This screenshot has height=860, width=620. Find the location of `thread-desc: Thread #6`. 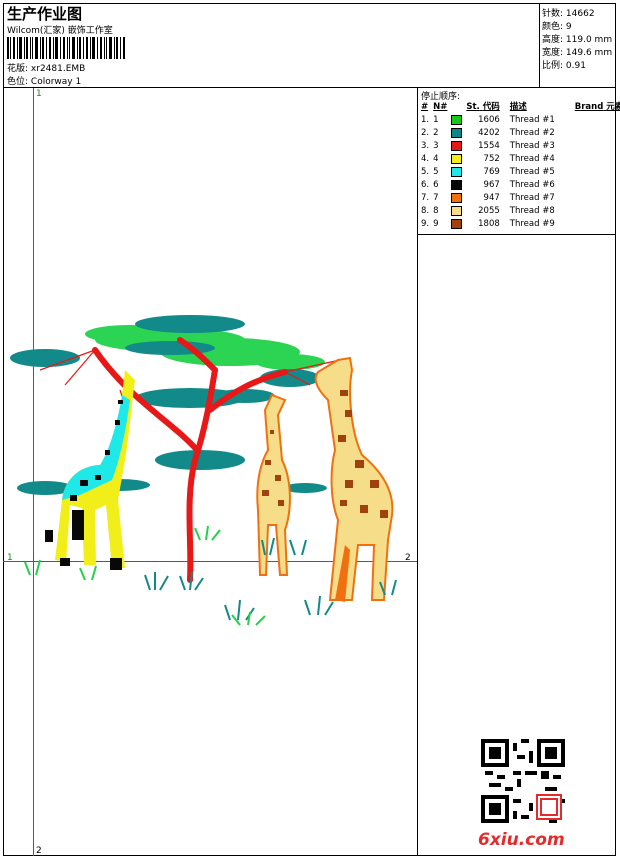

thread-desc: Thread #6 is located at coordinates (532, 185).